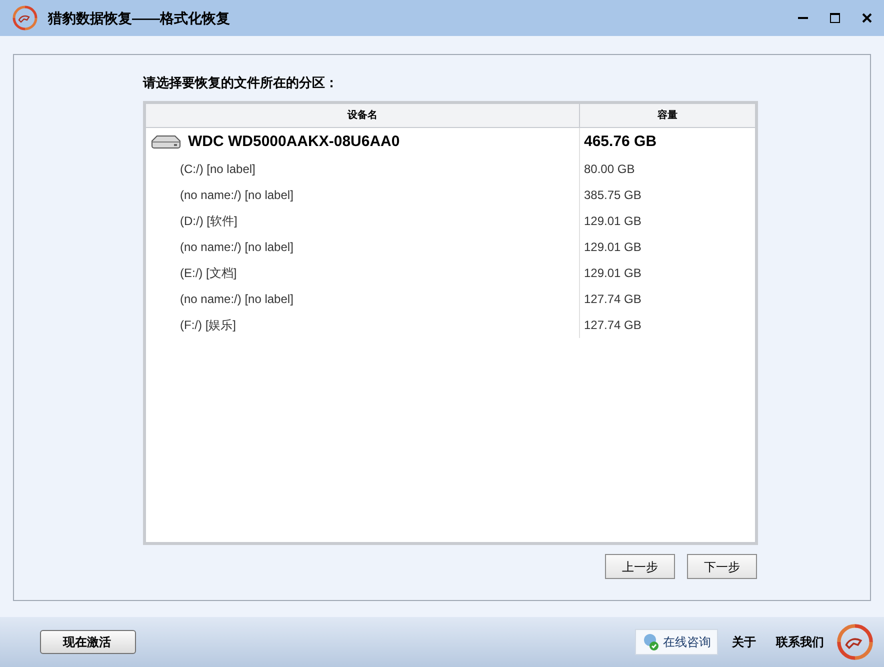 Image resolution: width=884 pixels, height=667 pixels. What do you see at coordinates (139, 18) in the screenshot?
I see `window-title: 猎豹数据恢复——格式化恢复` at bounding box center [139, 18].